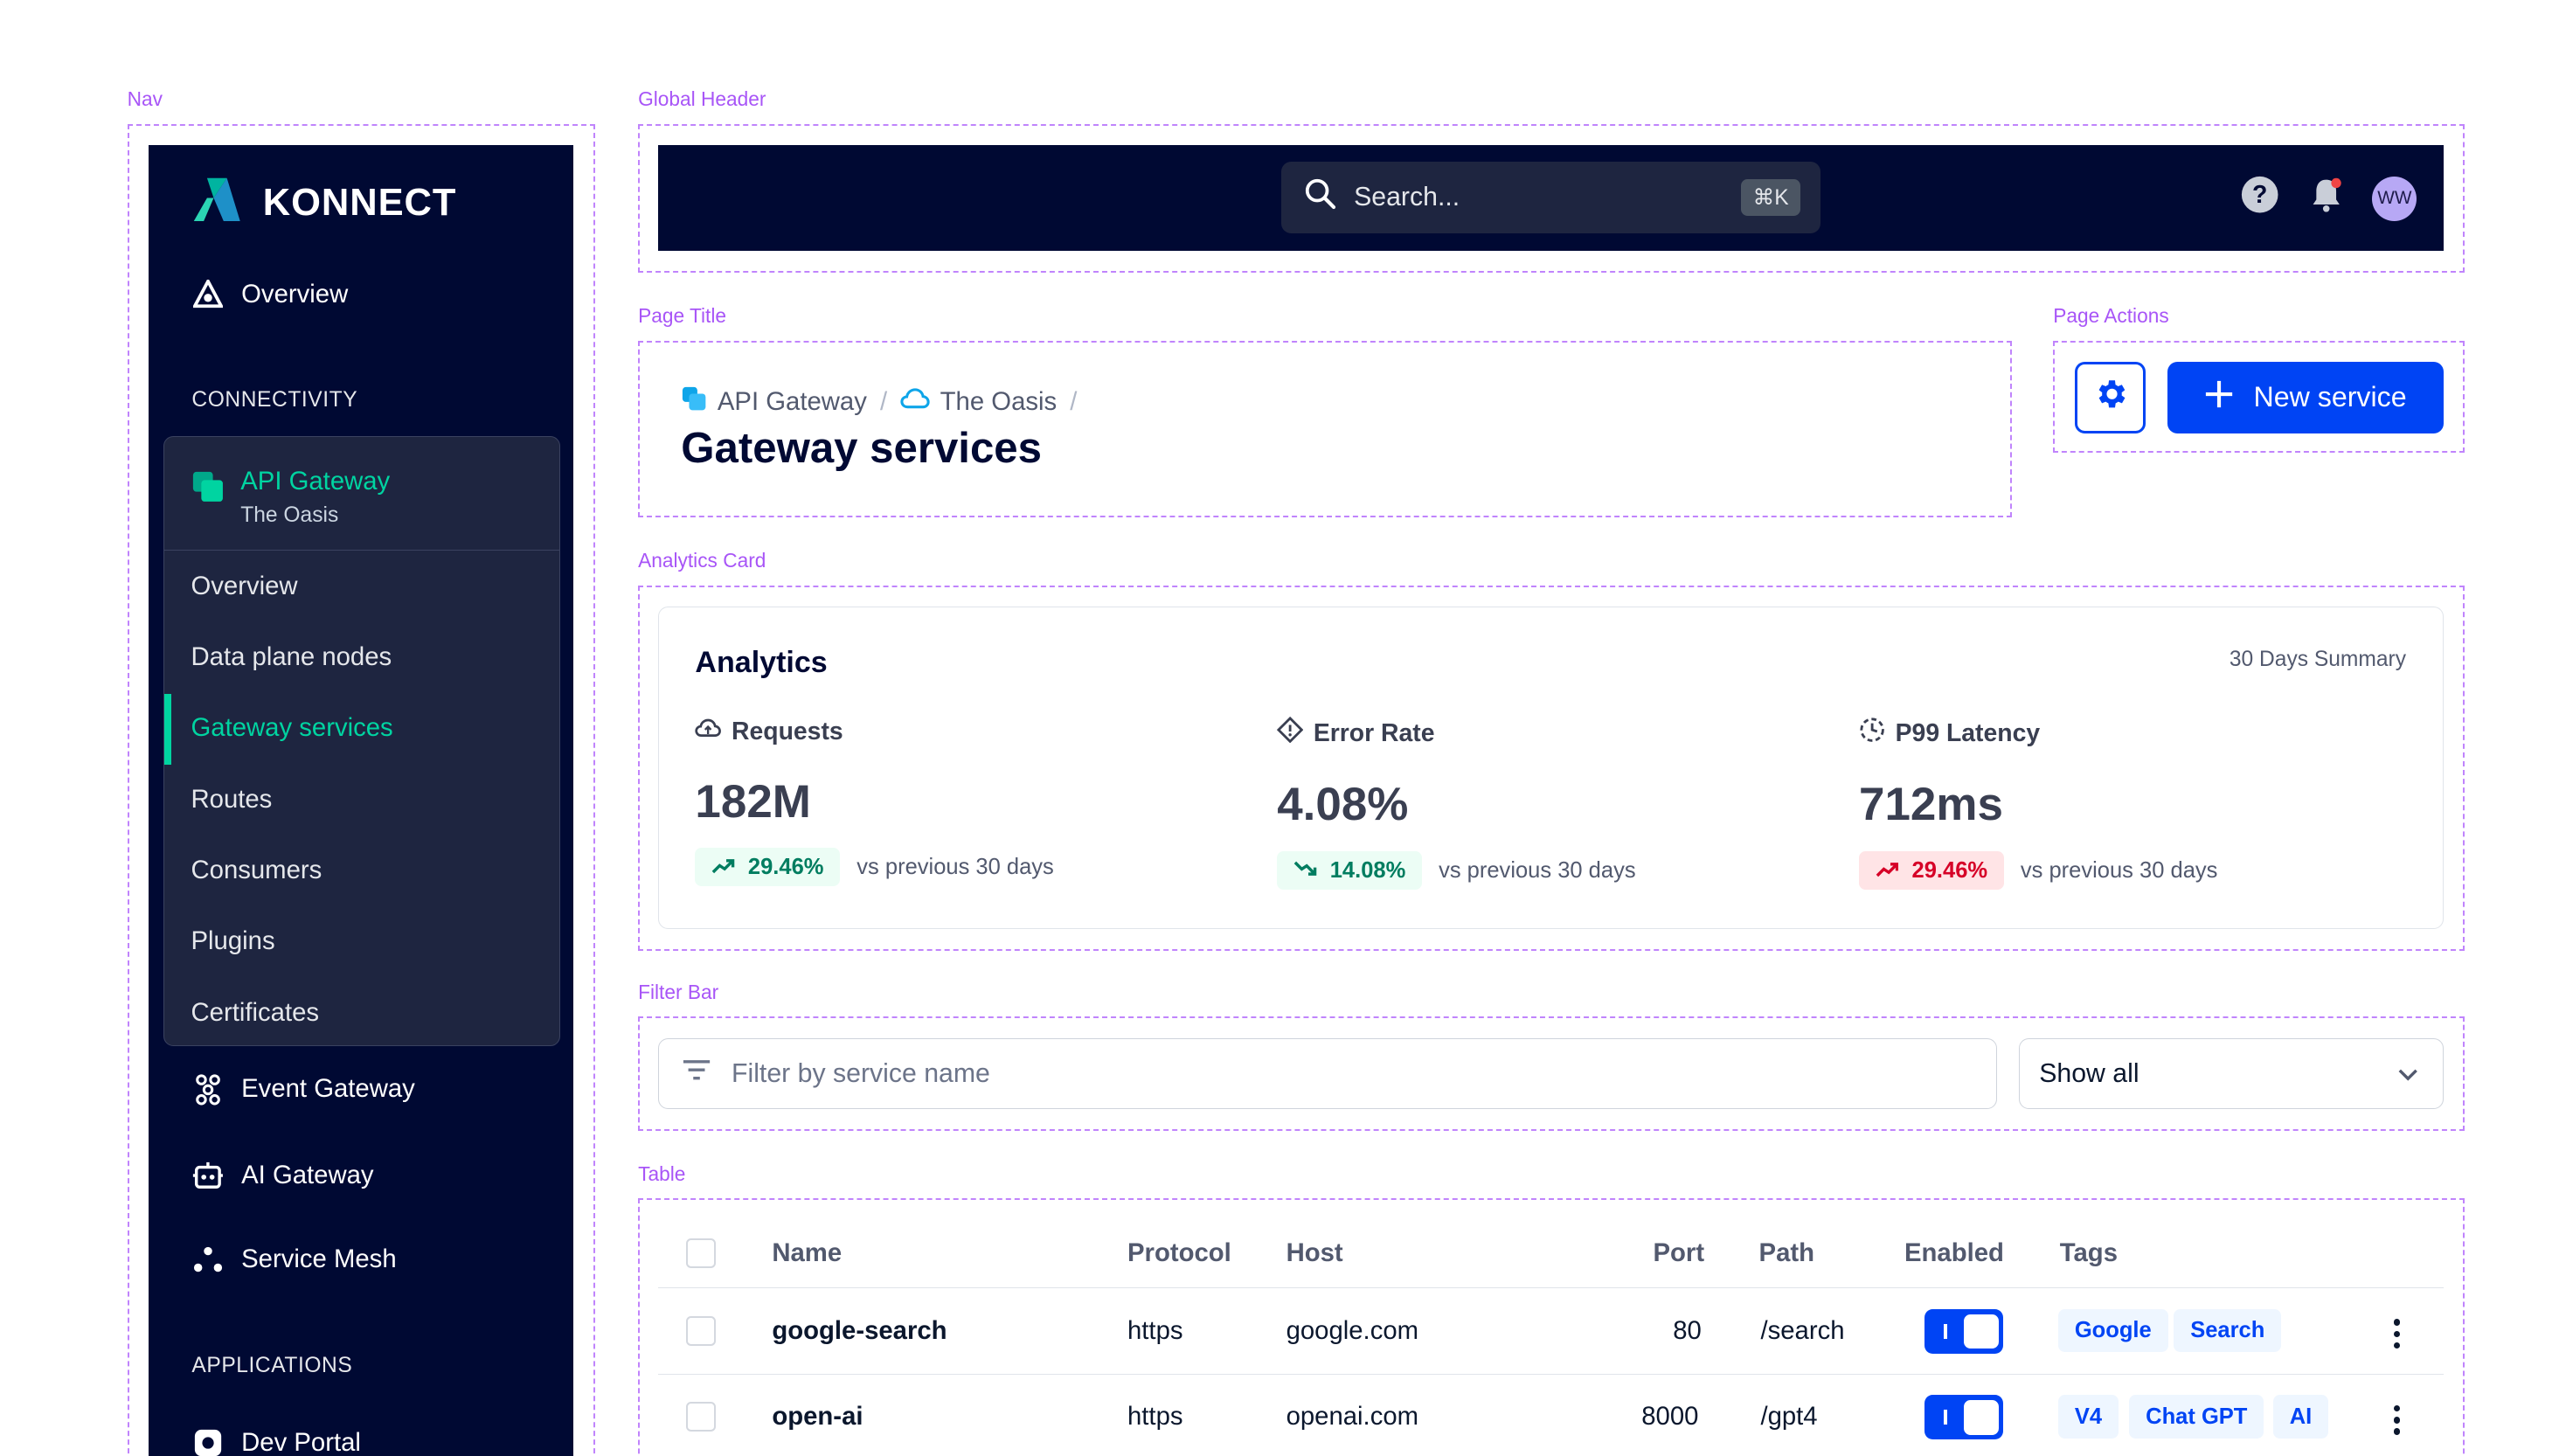  Describe the element at coordinates (2300, 1417) in the screenshot. I see `tag: AI` at that location.